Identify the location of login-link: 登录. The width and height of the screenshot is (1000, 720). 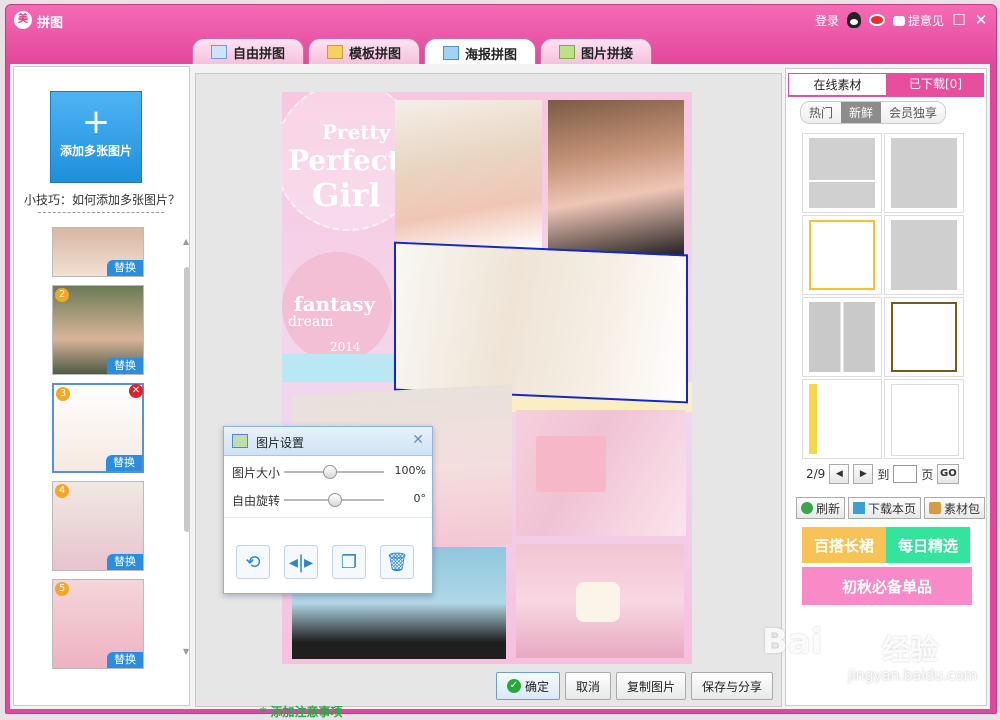
(827, 20).